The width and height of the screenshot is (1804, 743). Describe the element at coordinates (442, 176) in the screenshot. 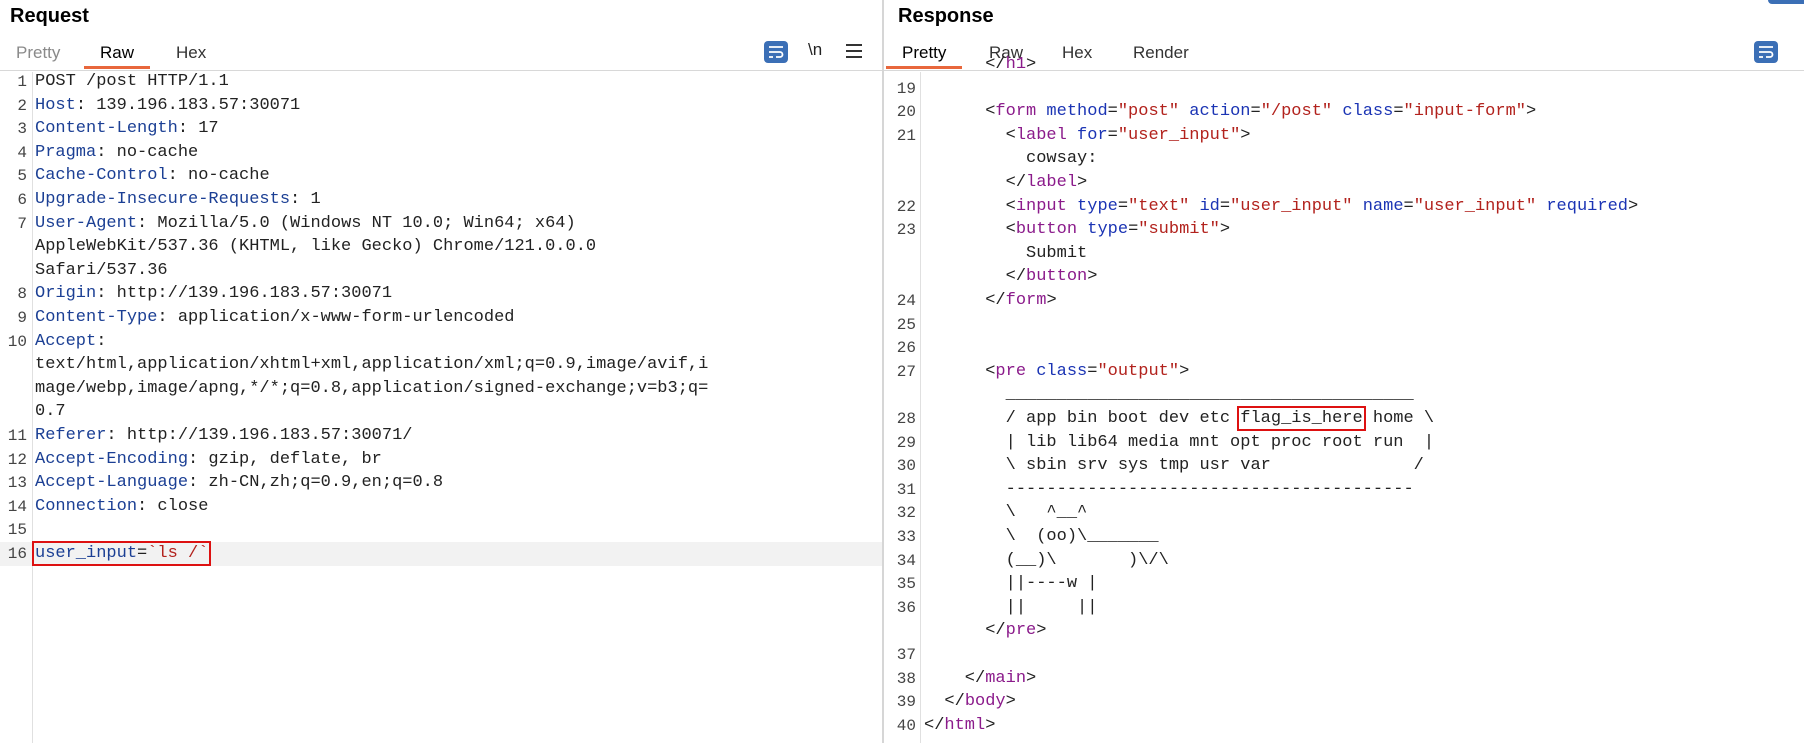

I see `code-line: 5 Cache-Control: no-cache` at that location.